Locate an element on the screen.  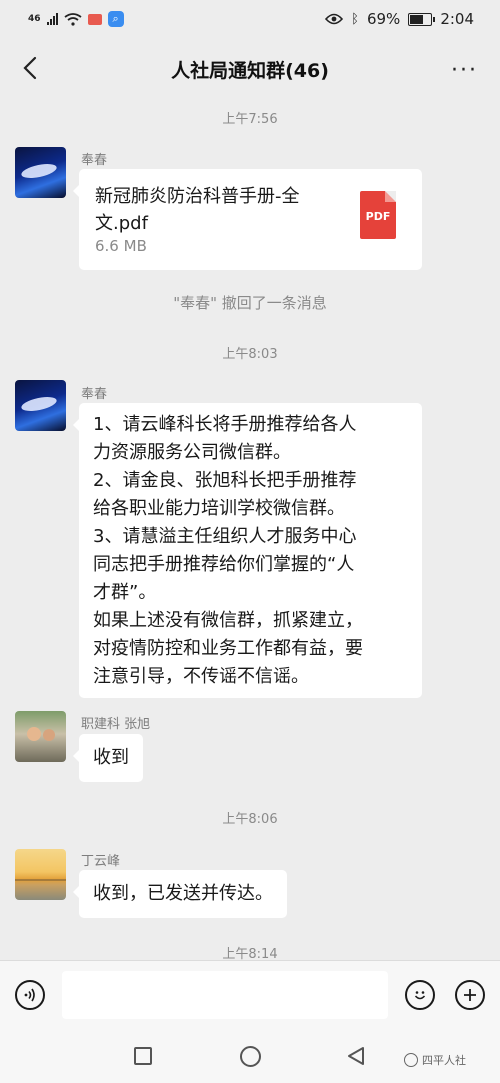
input-bar is located at coordinates (250, 995).